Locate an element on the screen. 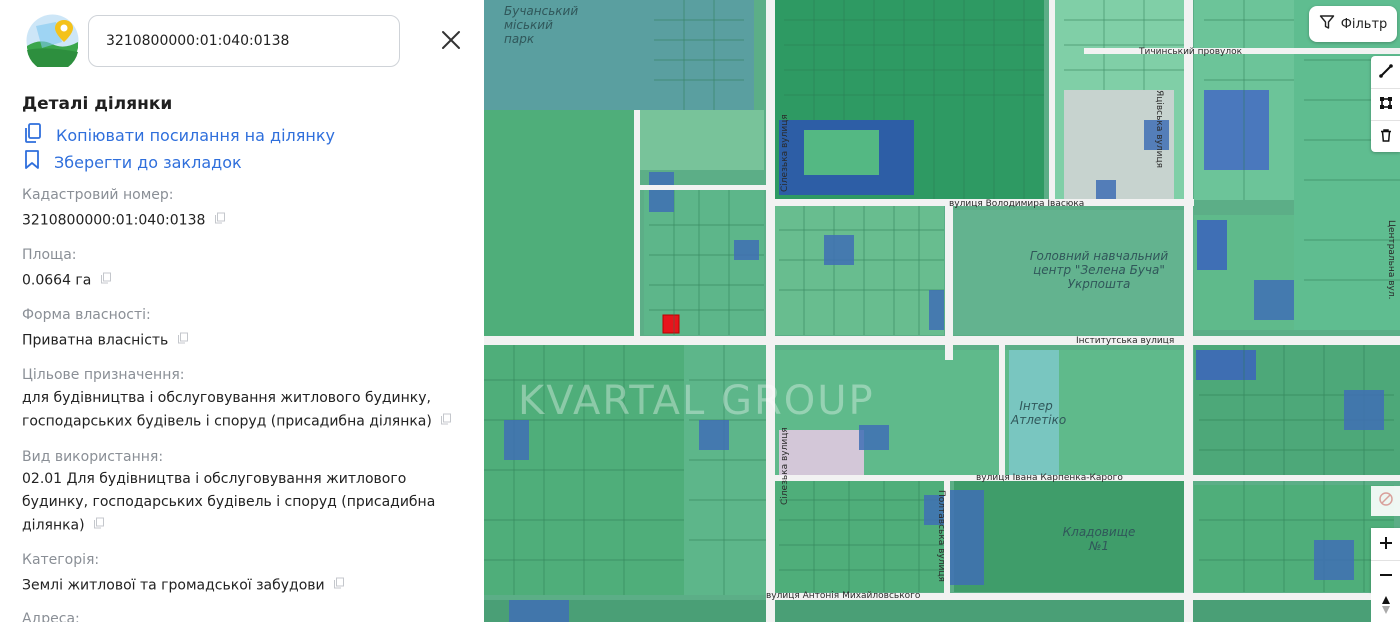 The image size is (1400, 622). filter-label: Фільтр is located at coordinates (1364, 24).